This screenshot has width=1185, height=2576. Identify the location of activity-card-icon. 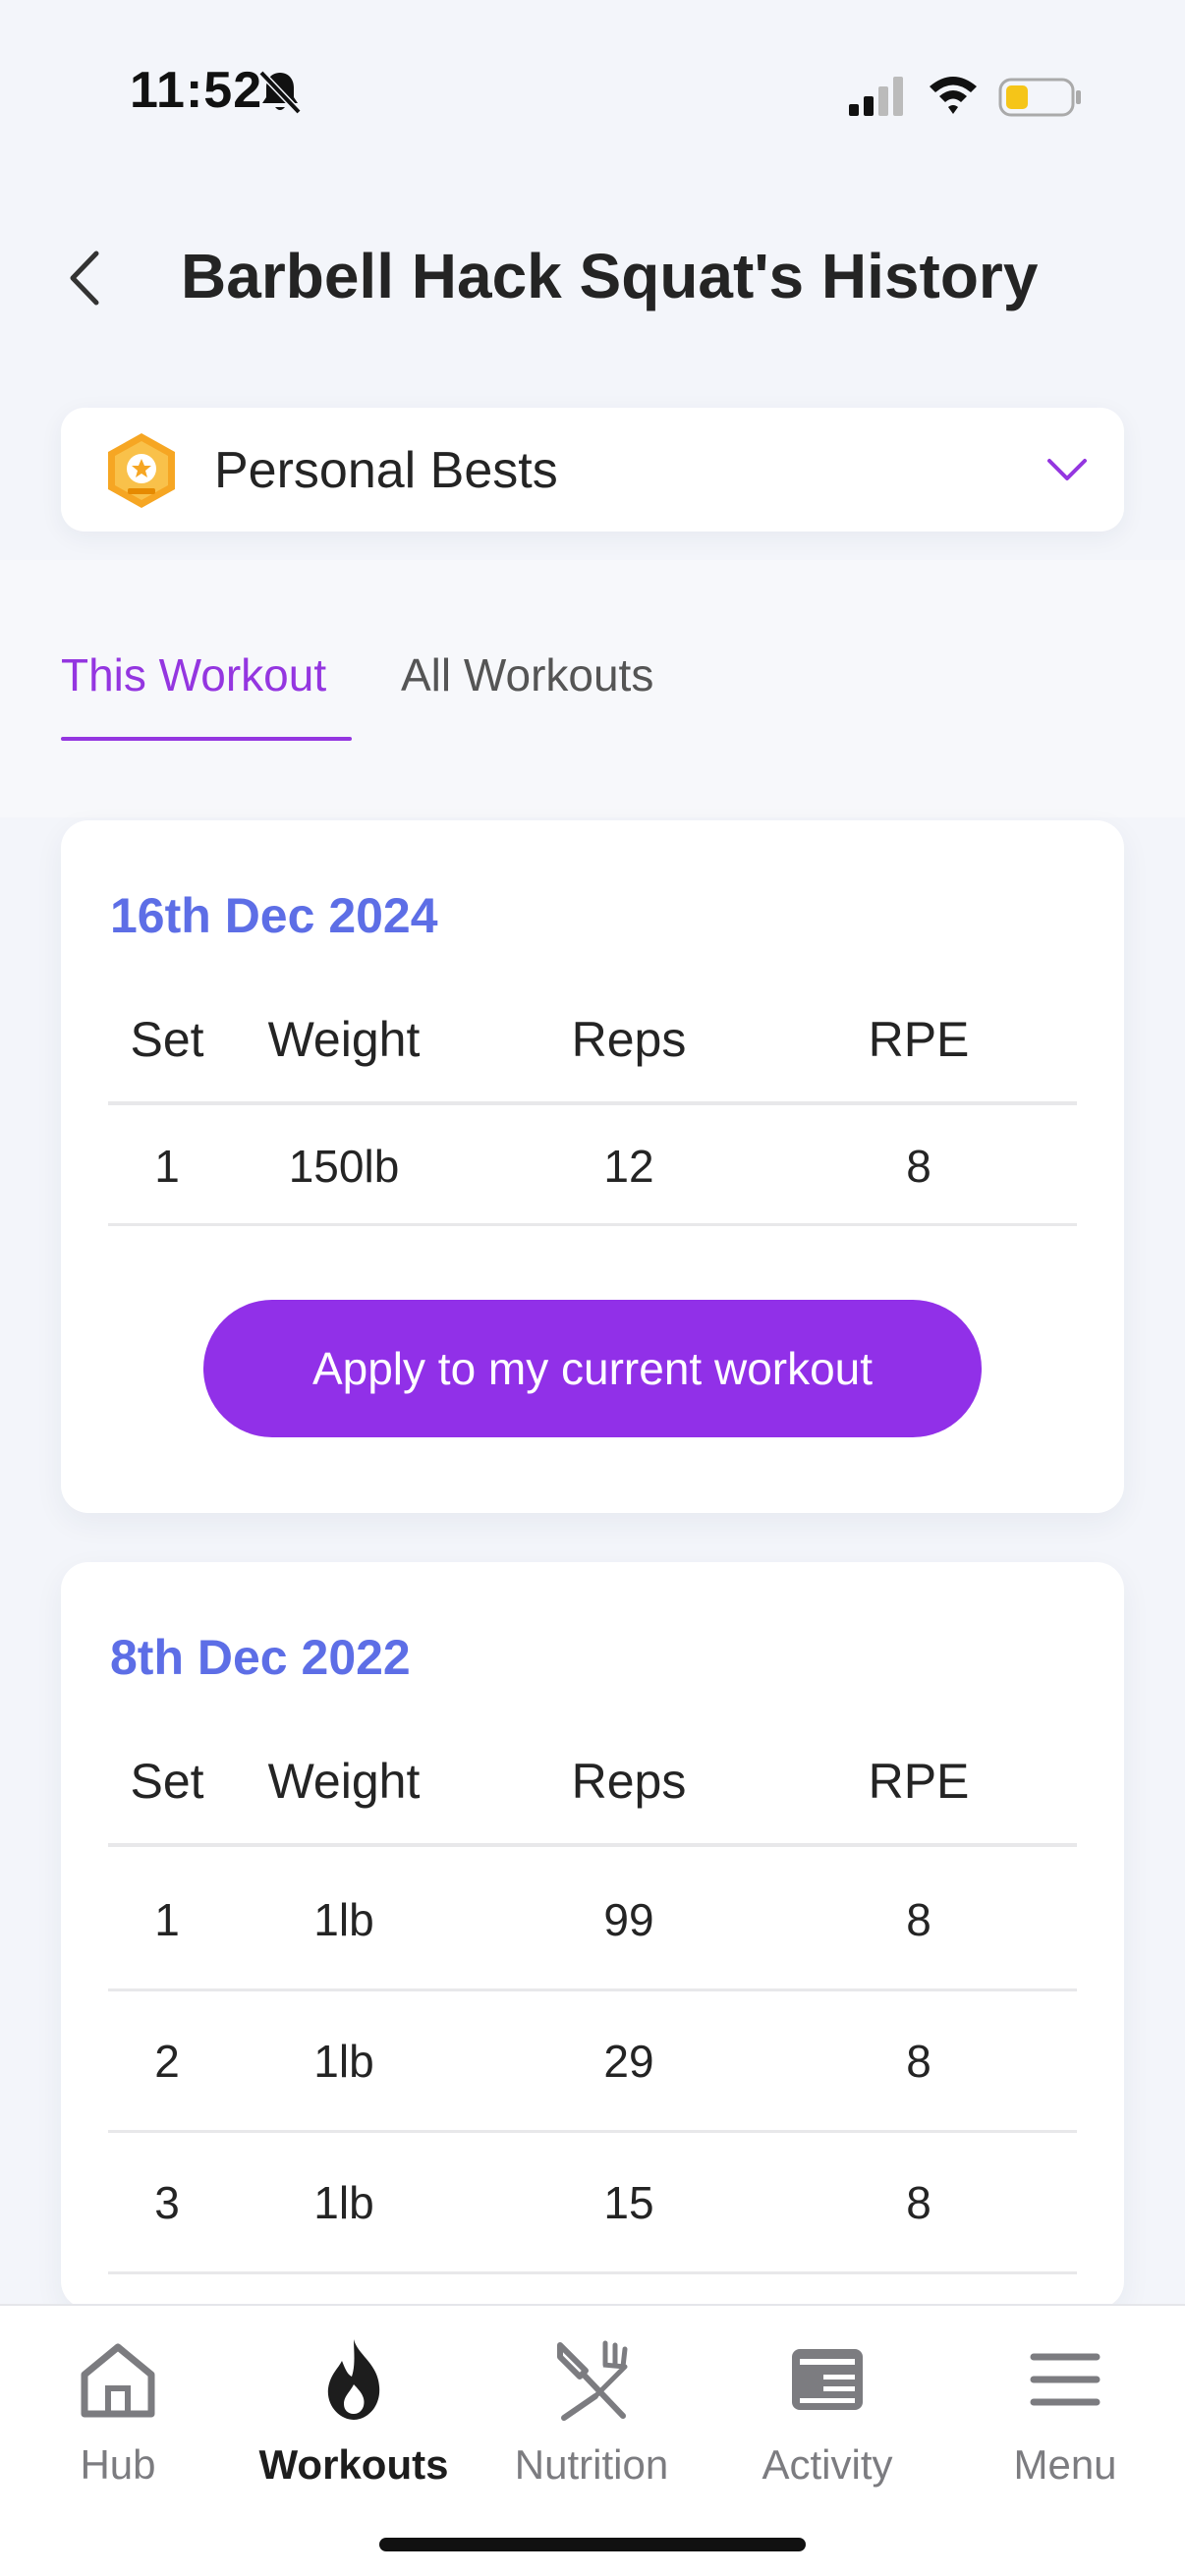
(828, 2379).